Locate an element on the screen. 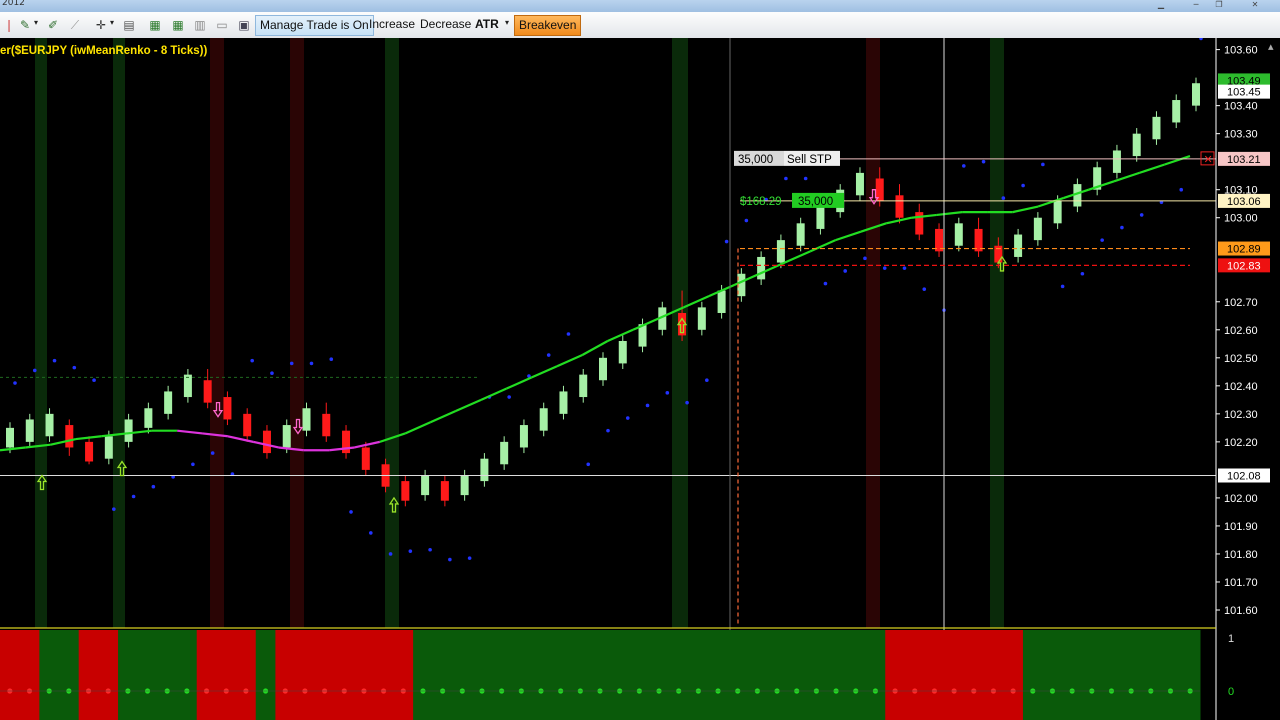  window-restore-icon: ❐ is located at coordinates (1219, 5).